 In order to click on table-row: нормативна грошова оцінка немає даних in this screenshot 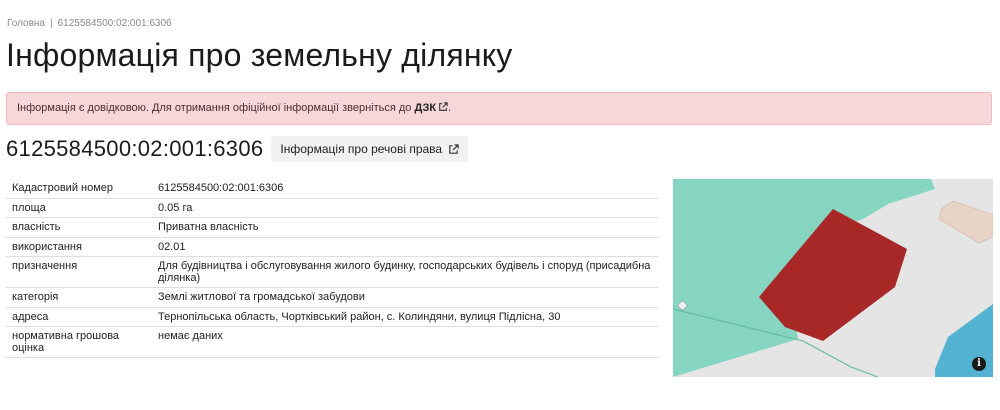, I will do `click(332, 342)`.